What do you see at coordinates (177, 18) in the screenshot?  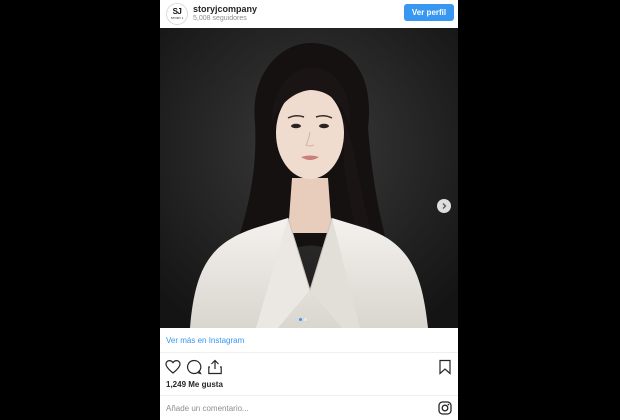 I see `avatar-logo-text: STORY J` at bounding box center [177, 18].